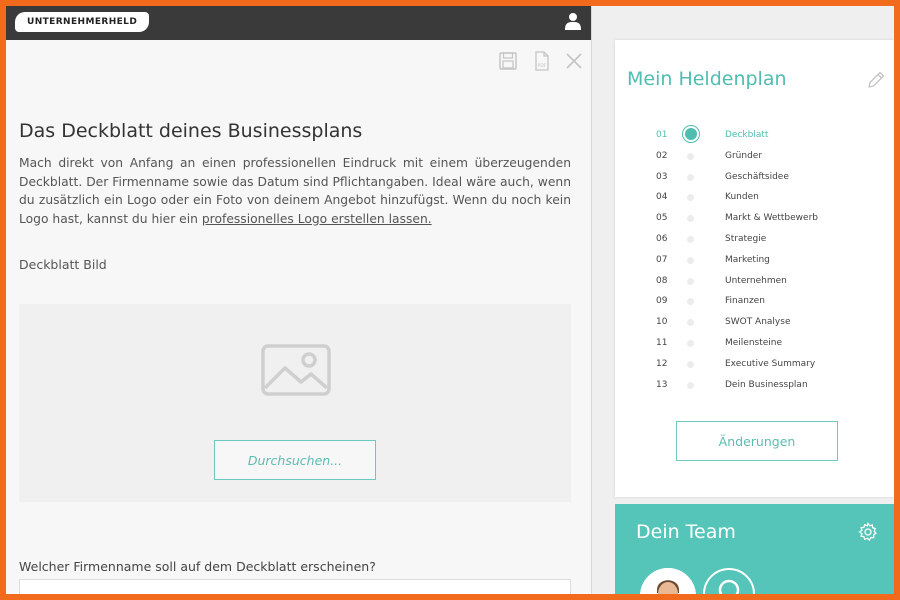 Image resolution: width=900 pixels, height=600 pixels. I want to click on step-number: 05, so click(662, 218).